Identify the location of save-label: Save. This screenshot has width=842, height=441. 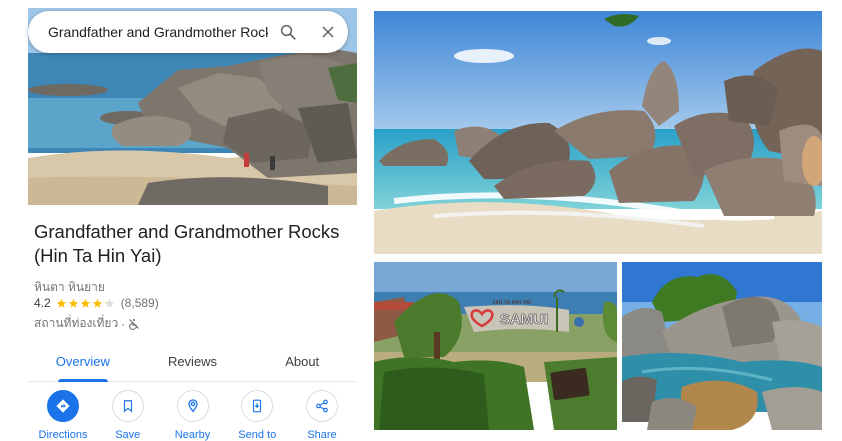
(128, 435).